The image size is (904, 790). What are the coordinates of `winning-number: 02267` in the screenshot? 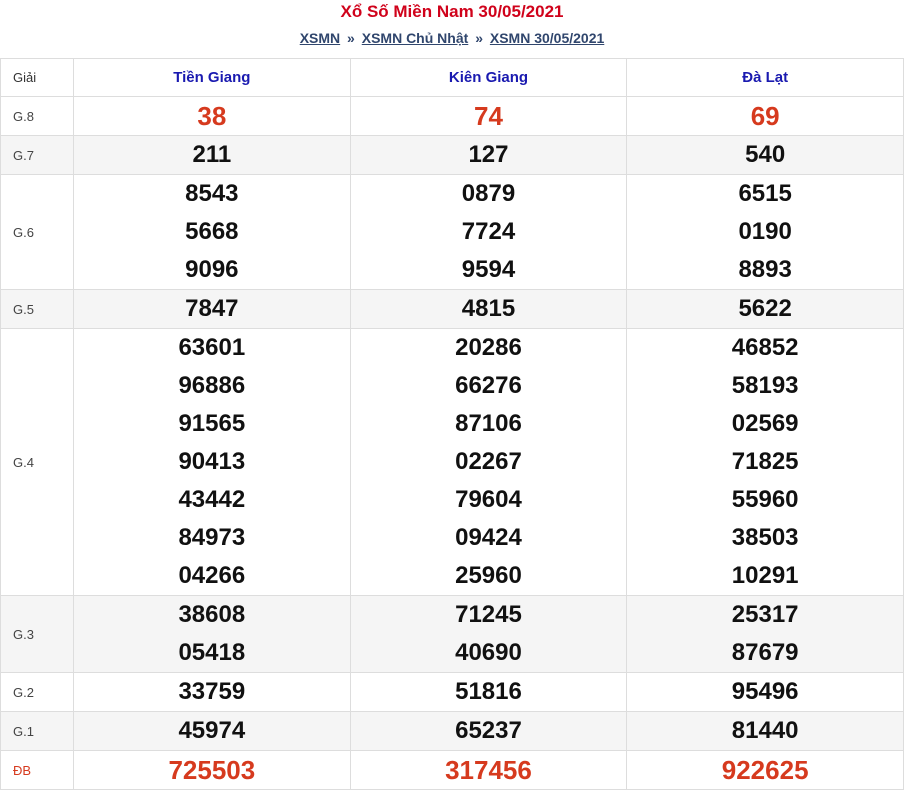 It's located at (488, 461).